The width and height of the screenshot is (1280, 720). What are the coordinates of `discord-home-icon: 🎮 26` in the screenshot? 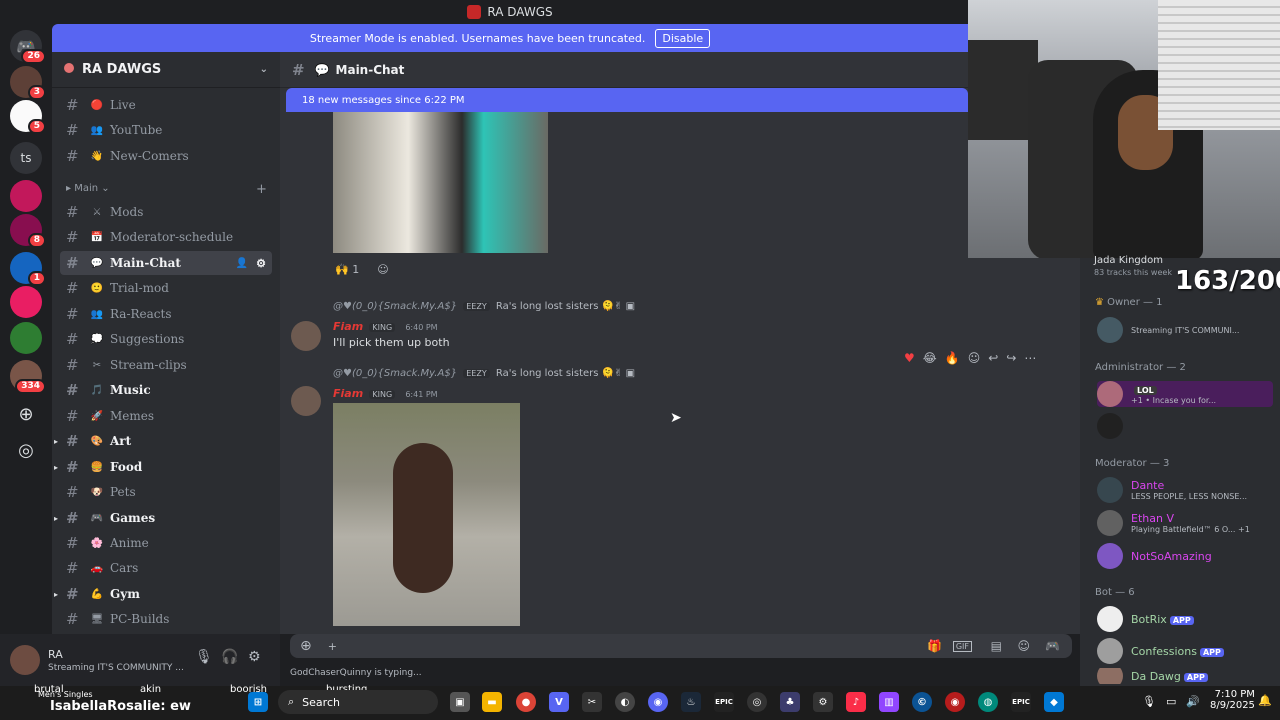 It's located at (28, 47).